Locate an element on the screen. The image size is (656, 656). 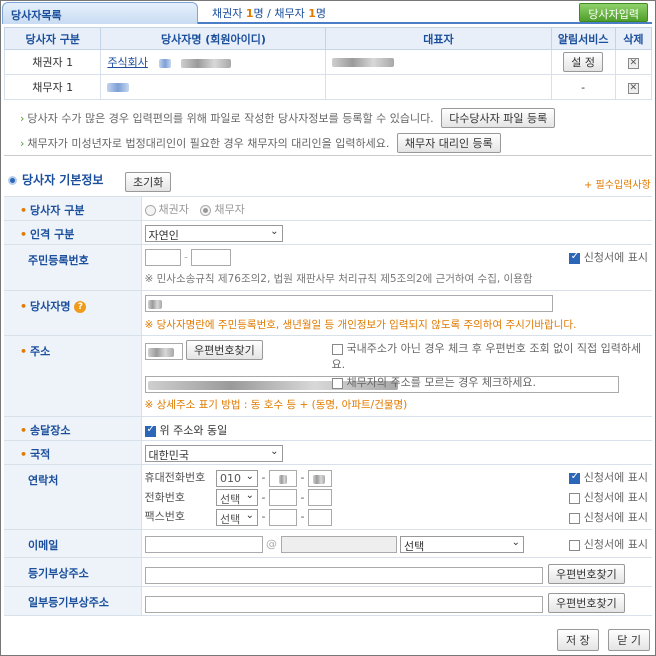
add-party-button: 당사자입력 is located at coordinates (613, 12).